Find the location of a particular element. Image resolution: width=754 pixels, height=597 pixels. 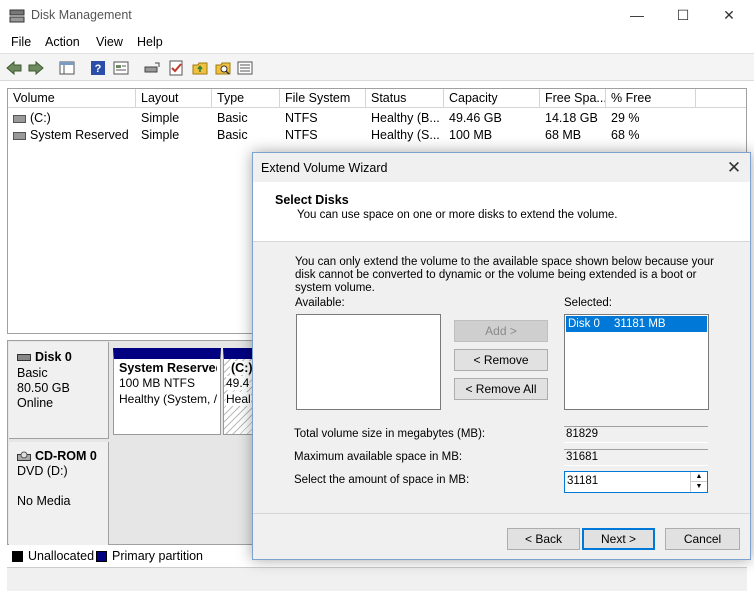

available-list is located at coordinates (368, 362).